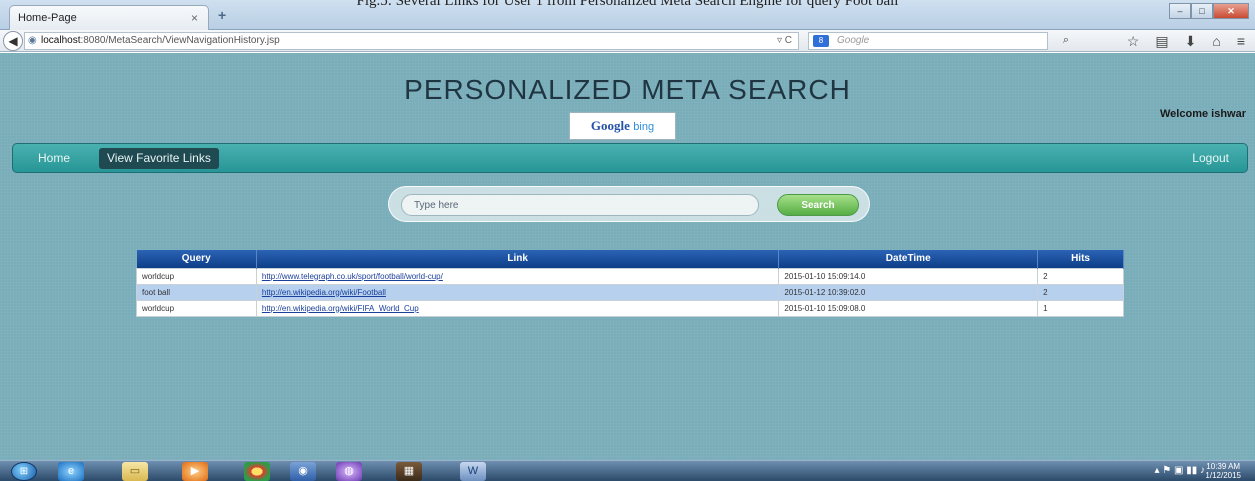  What do you see at coordinates (818, 205) in the screenshot?
I see `search-button: Search` at bounding box center [818, 205].